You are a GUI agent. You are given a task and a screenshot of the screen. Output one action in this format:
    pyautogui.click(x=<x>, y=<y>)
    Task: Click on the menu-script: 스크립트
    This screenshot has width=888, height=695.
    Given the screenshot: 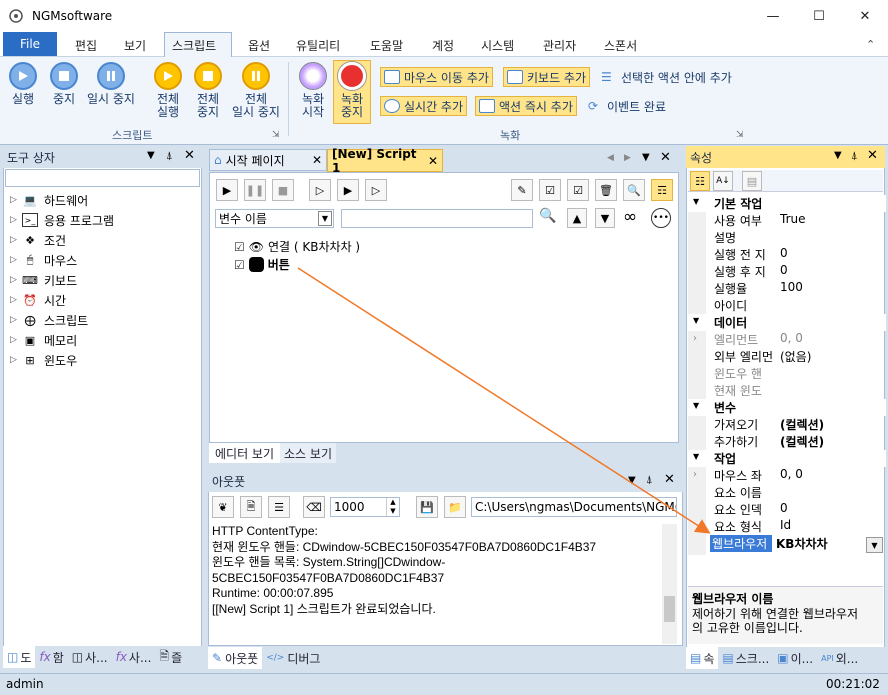 What is the action you would take?
    pyautogui.click(x=194, y=45)
    